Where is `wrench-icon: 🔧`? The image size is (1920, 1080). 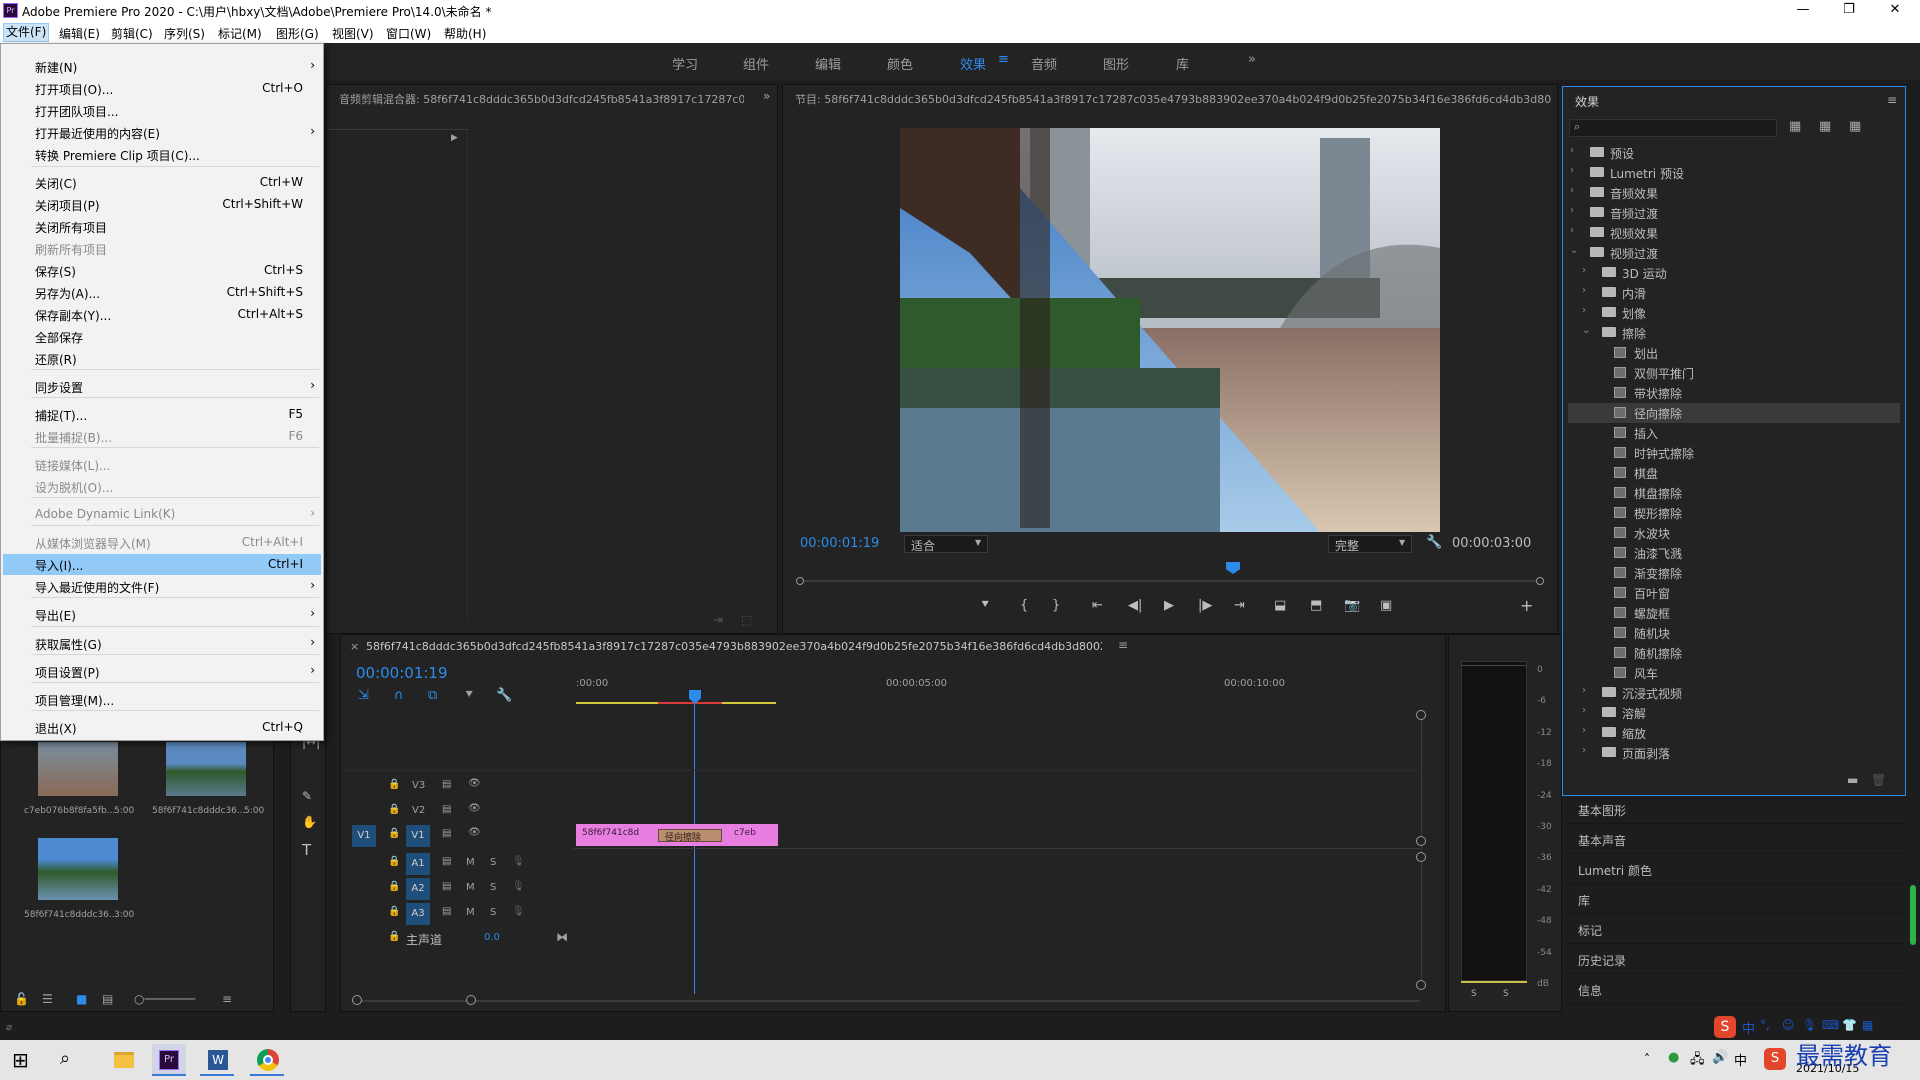
wrench-icon: 🔧 is located at coordinates (1434, 542).